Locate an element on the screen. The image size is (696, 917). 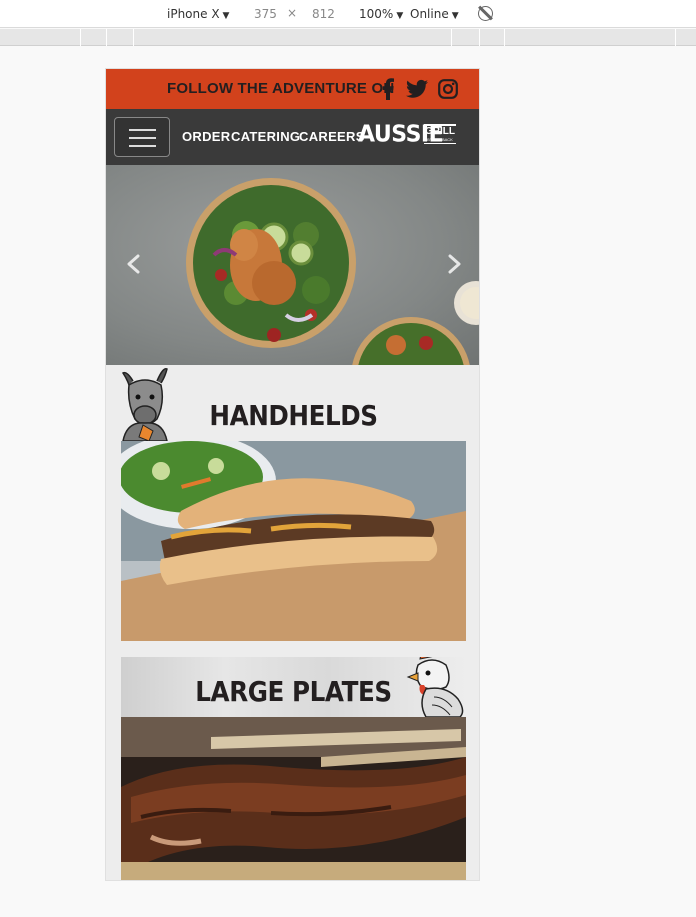
rotate-icon is located at coordinates (485, 13).